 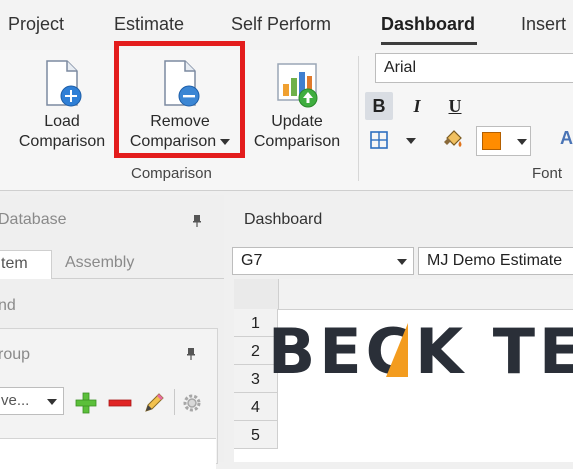 What do you see at coordinates (420, 351) in the screenshot?
I see `company-logo: BECK TE` at bounding box center [420, 351].